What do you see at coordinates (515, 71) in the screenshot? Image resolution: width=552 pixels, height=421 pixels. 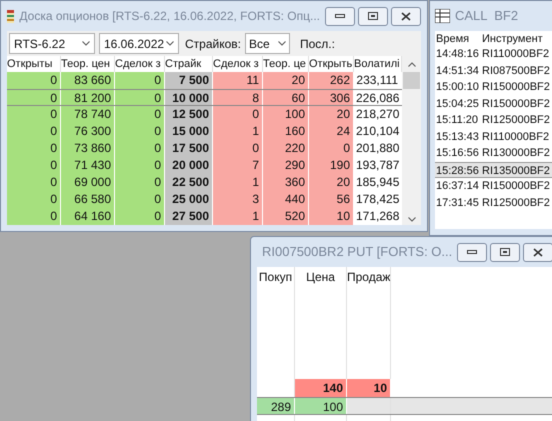 I see `table-cell-text: RI087500BF2` at bounding box center [515, 71].